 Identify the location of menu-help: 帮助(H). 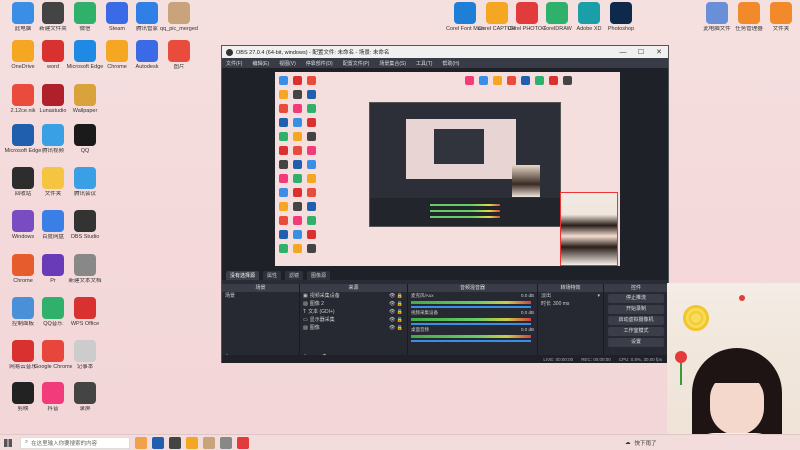
(450, 63).